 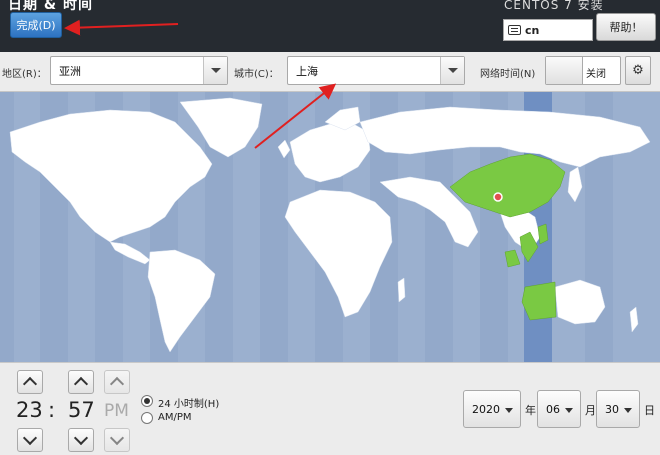 What do you see at coordinates (175, 417) in the screenshot?
I see `format-ampm-label: AM/PM` at bounding box center [175, 417].